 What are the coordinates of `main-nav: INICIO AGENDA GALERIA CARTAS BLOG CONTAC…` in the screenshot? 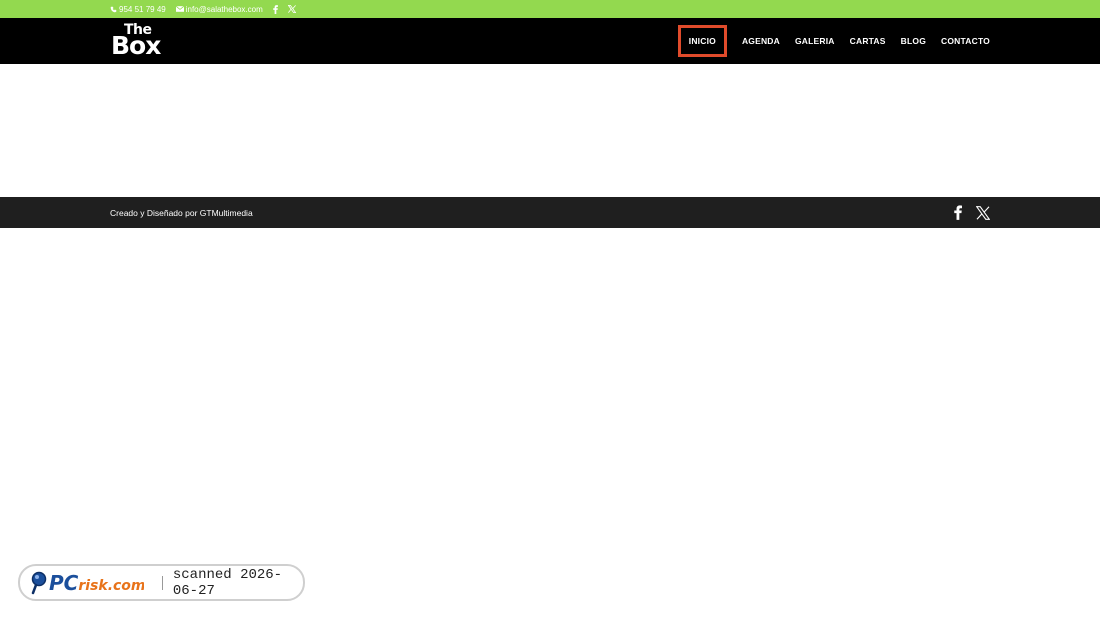 It's located at (833, 41).